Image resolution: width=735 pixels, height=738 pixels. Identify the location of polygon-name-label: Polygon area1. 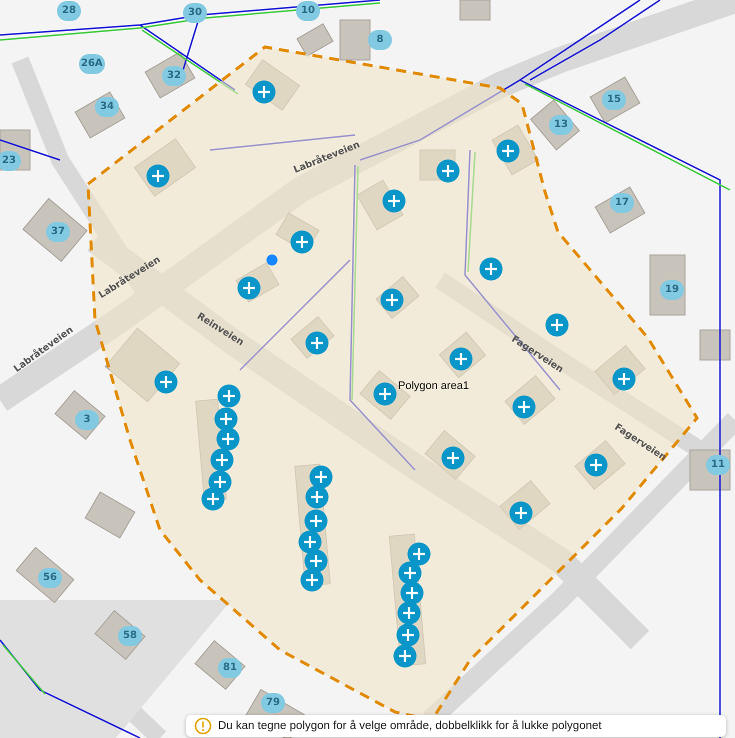
(433, 386).